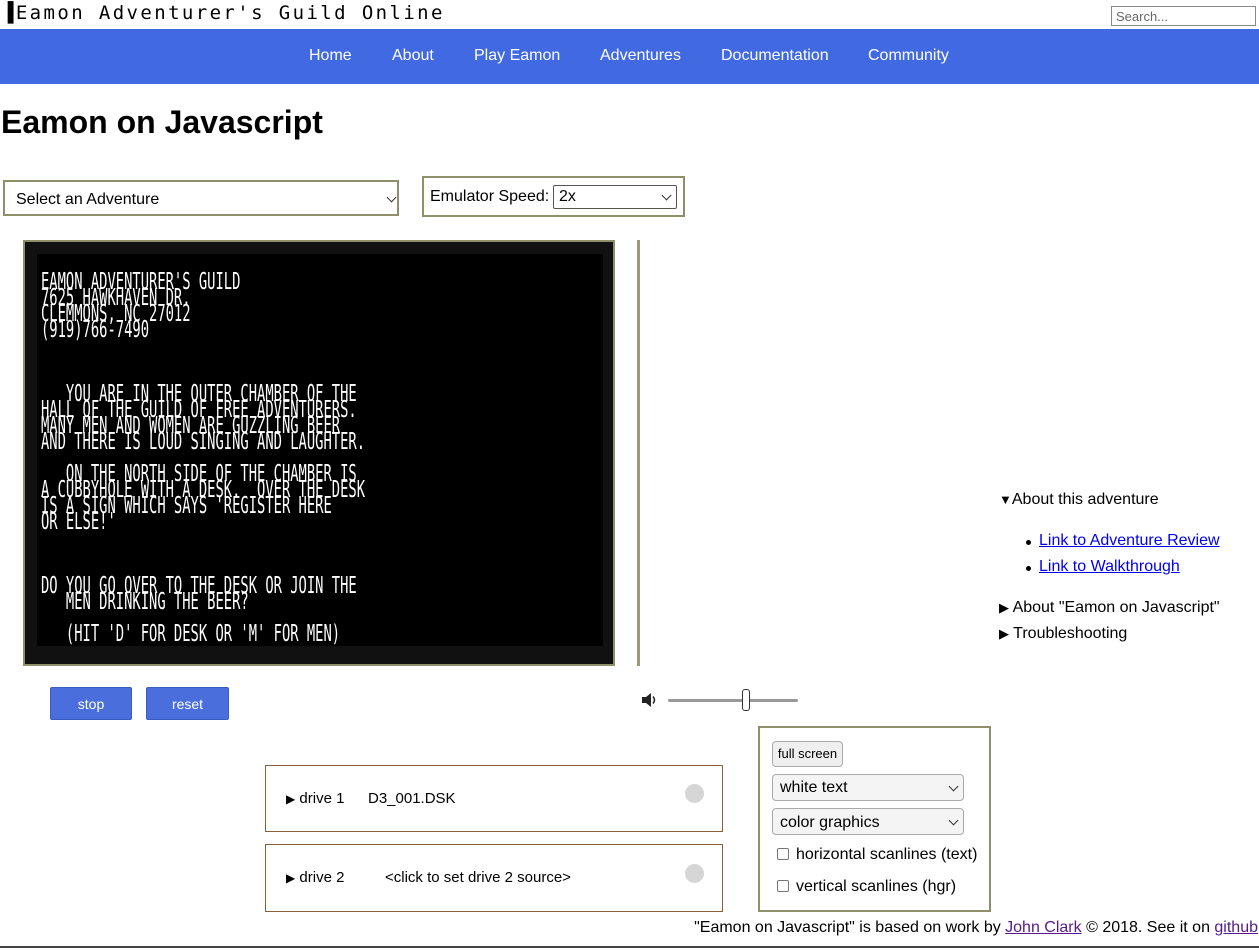  What do you see at coordinates (876, 887) in the screenshot?
I see `vertical-scanlines-label: vertical scanlines (hgr)` at bounding box center [876, 887].